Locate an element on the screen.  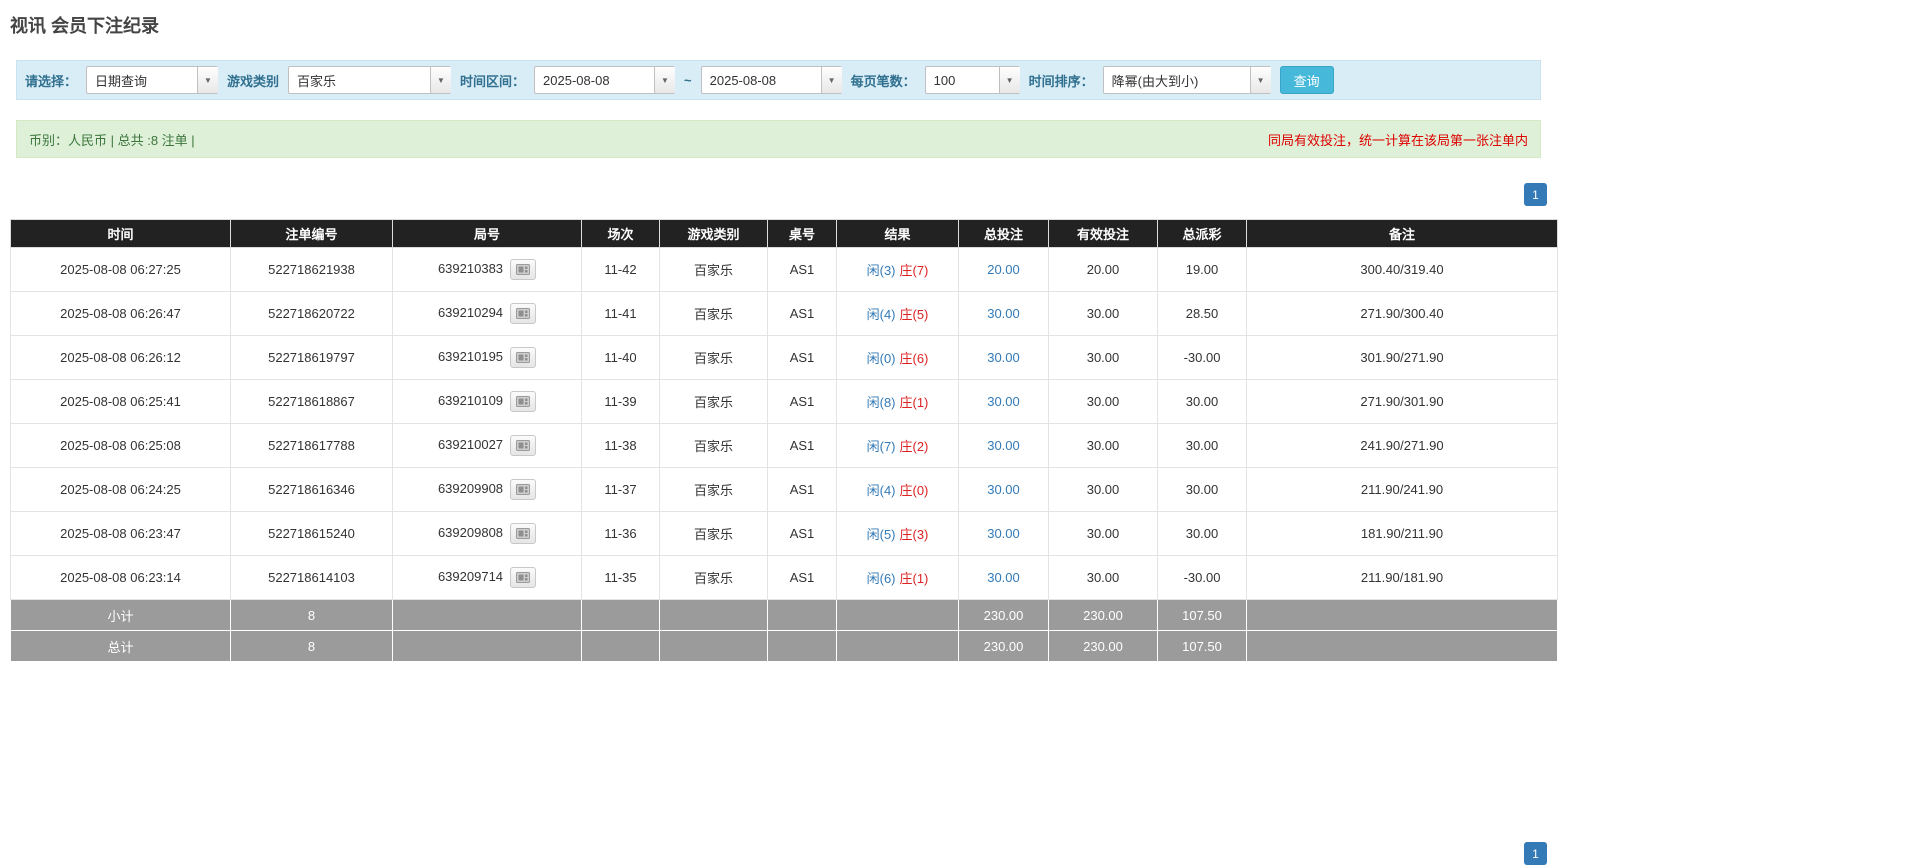
total-bet-link: 20.00 is located at coordinates (1003, 269).